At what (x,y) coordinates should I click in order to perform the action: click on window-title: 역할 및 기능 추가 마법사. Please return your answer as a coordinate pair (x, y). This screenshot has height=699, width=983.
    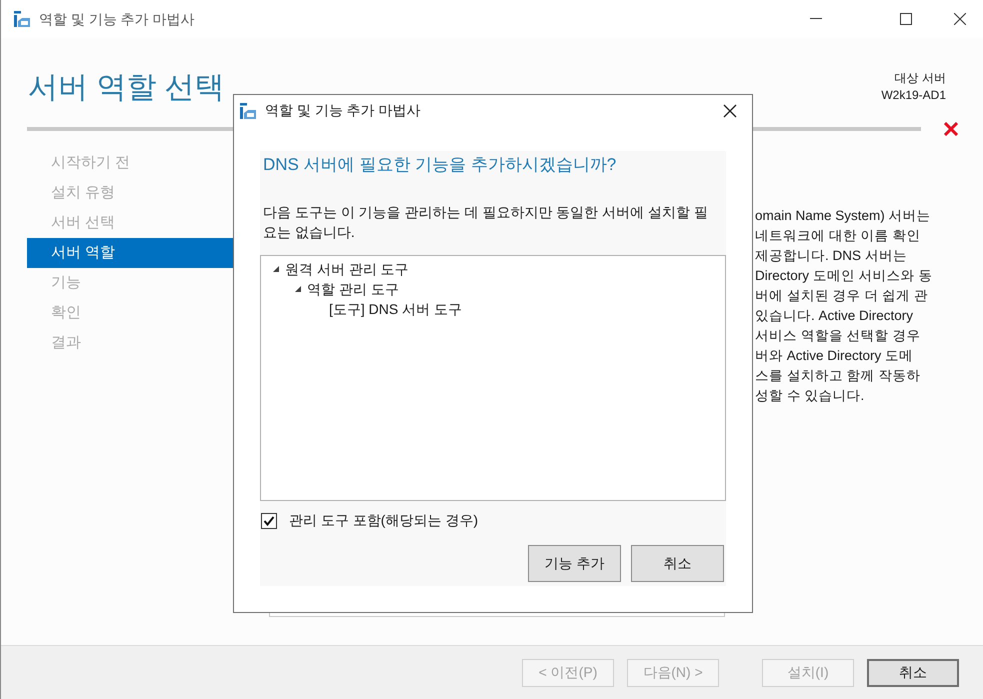
    Looking at the image, I should click on (117, 19).